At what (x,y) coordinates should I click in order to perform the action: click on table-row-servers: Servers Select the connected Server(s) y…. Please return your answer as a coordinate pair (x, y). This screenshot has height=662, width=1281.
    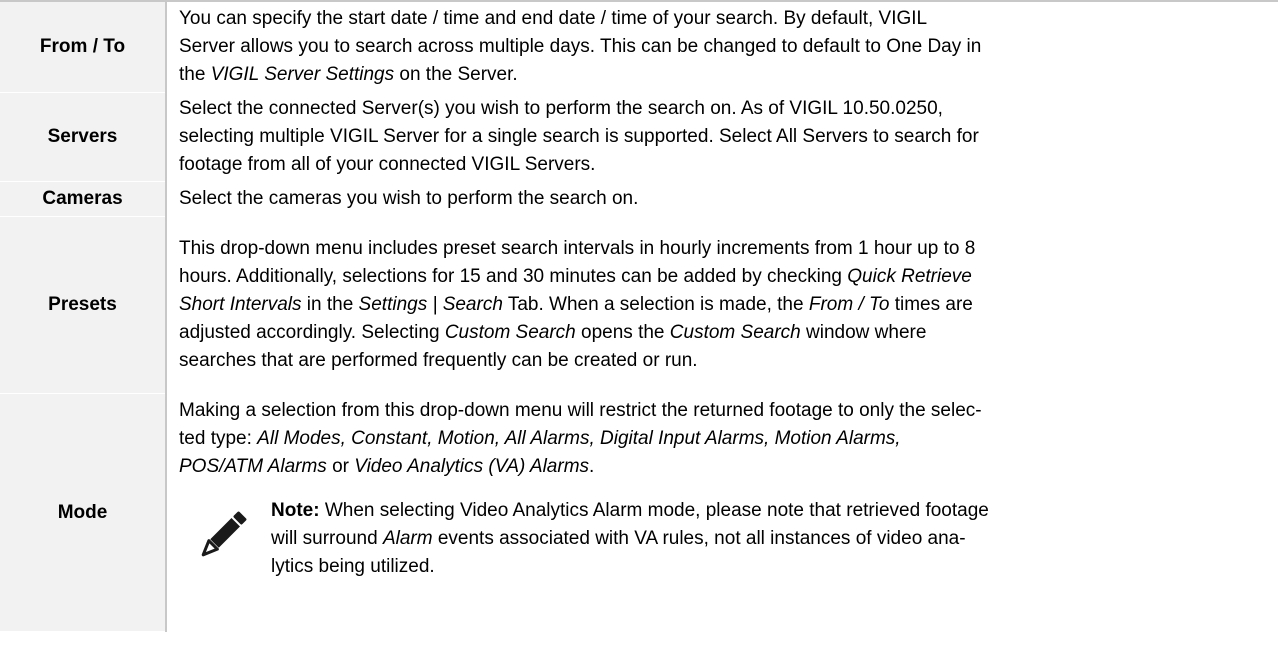
    Looking at the image, I should click on (639, 137).